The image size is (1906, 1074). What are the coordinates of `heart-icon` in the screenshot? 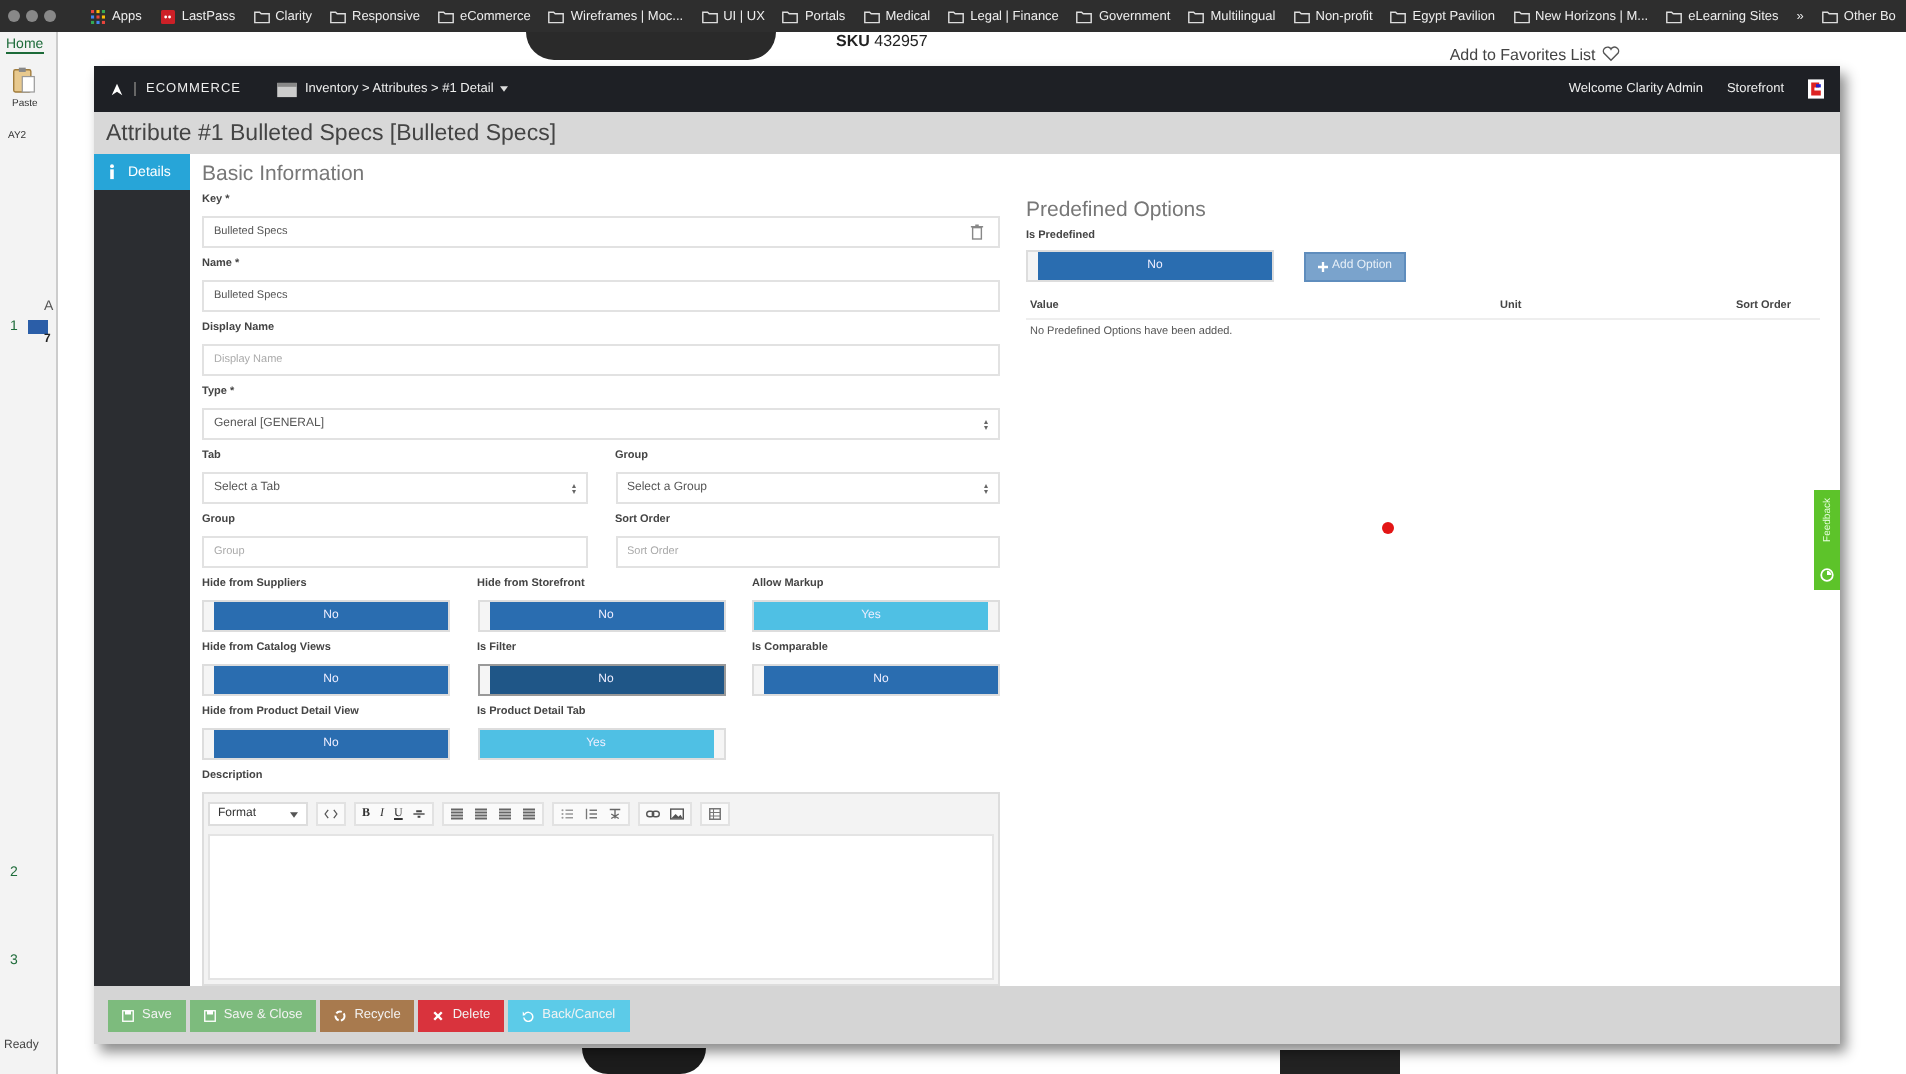 It's located at (1610, 54).